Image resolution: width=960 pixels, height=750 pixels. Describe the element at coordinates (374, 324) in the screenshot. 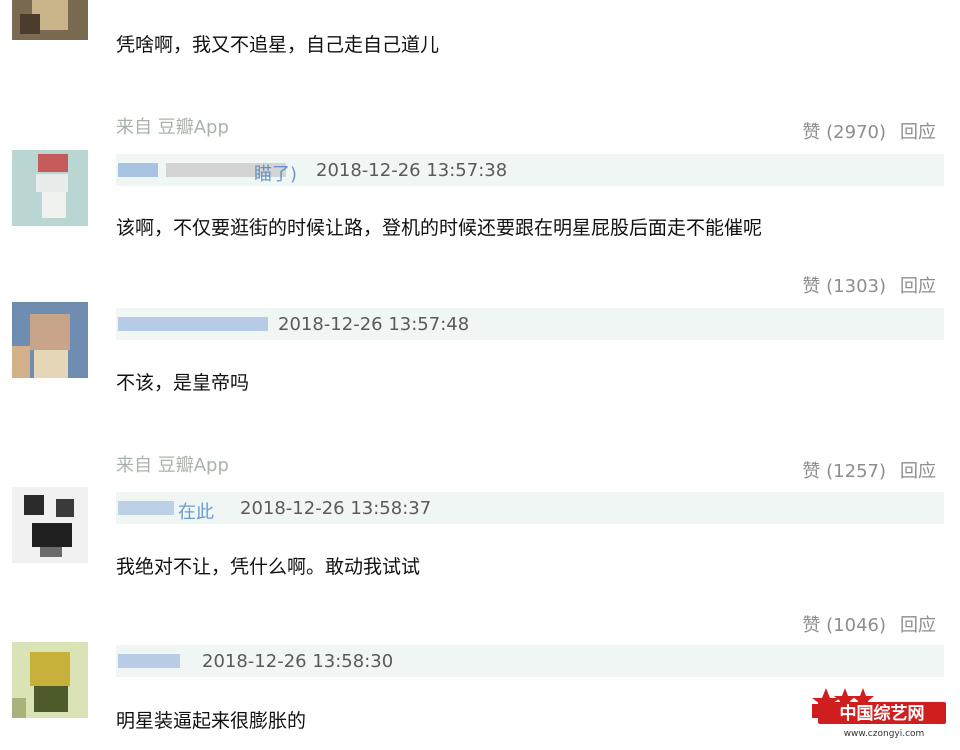

I see `comment-timestamp: 2018-12-26 13:57:48` at that location.